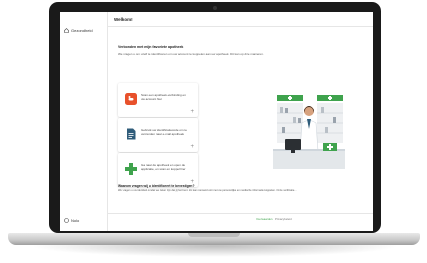  I want to click on footer-divider, so click(240, 213).